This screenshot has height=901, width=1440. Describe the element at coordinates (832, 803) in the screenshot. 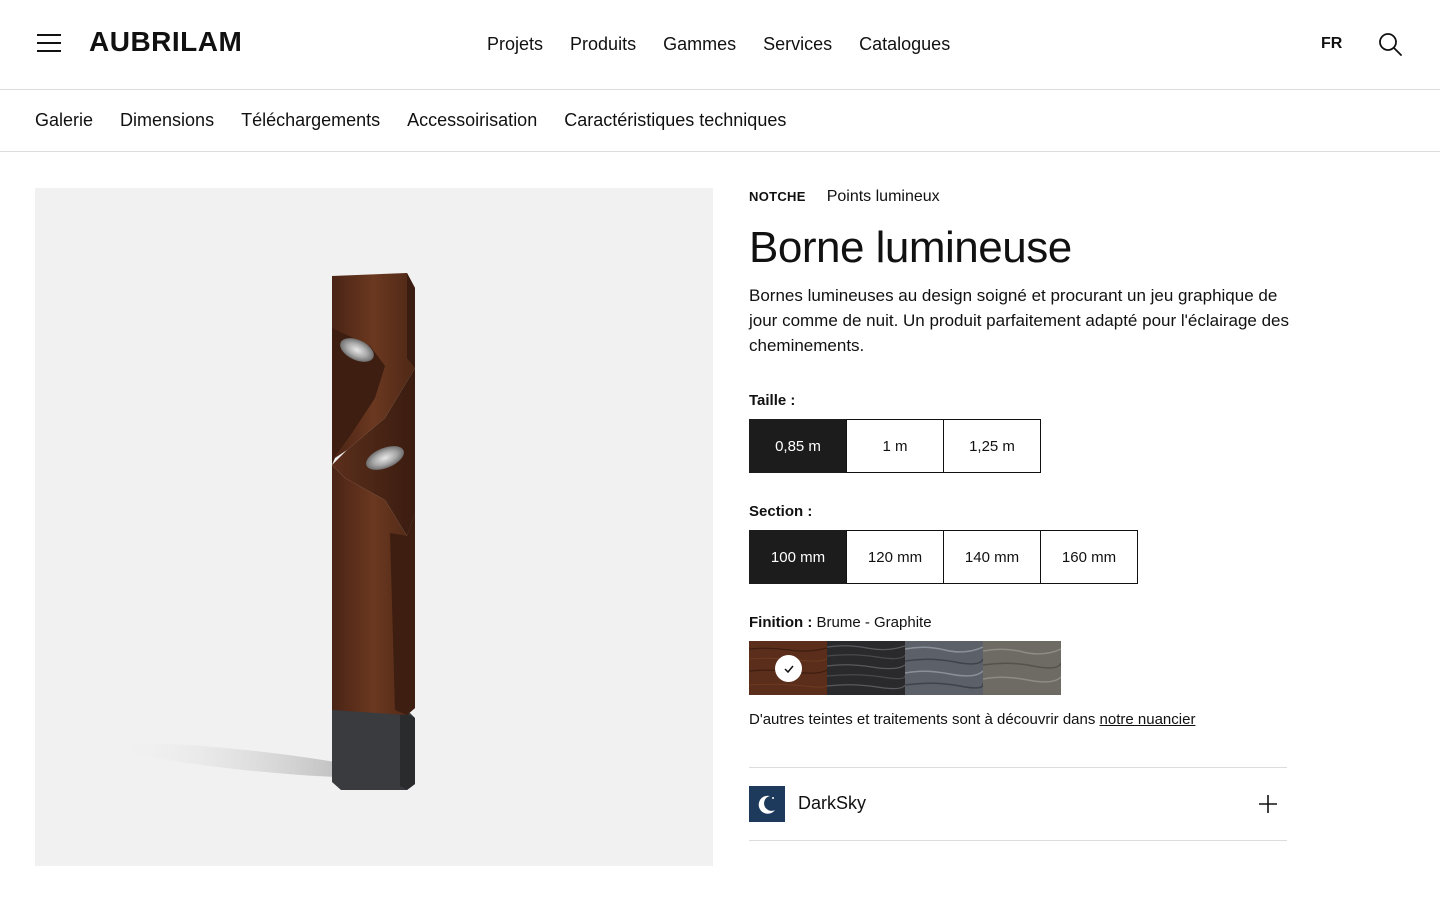

I see `darksky-label: DarkSky` at that location.